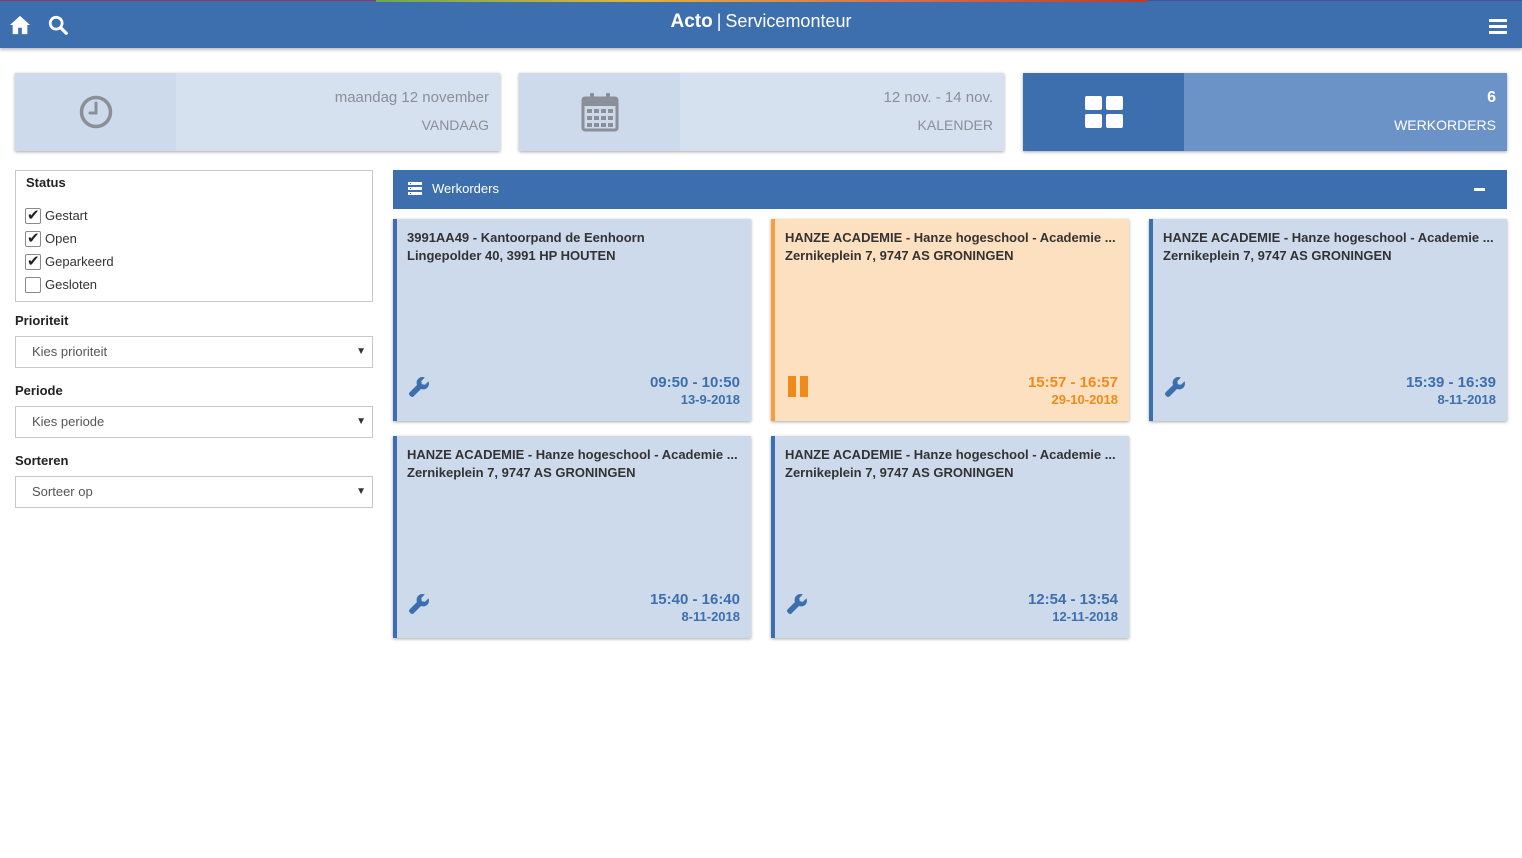 The width and height of the screenshot is (1522, 858). Describe the element at coordinates (39, 390) in the screenshot. I see `period-label: Periode` at that location.